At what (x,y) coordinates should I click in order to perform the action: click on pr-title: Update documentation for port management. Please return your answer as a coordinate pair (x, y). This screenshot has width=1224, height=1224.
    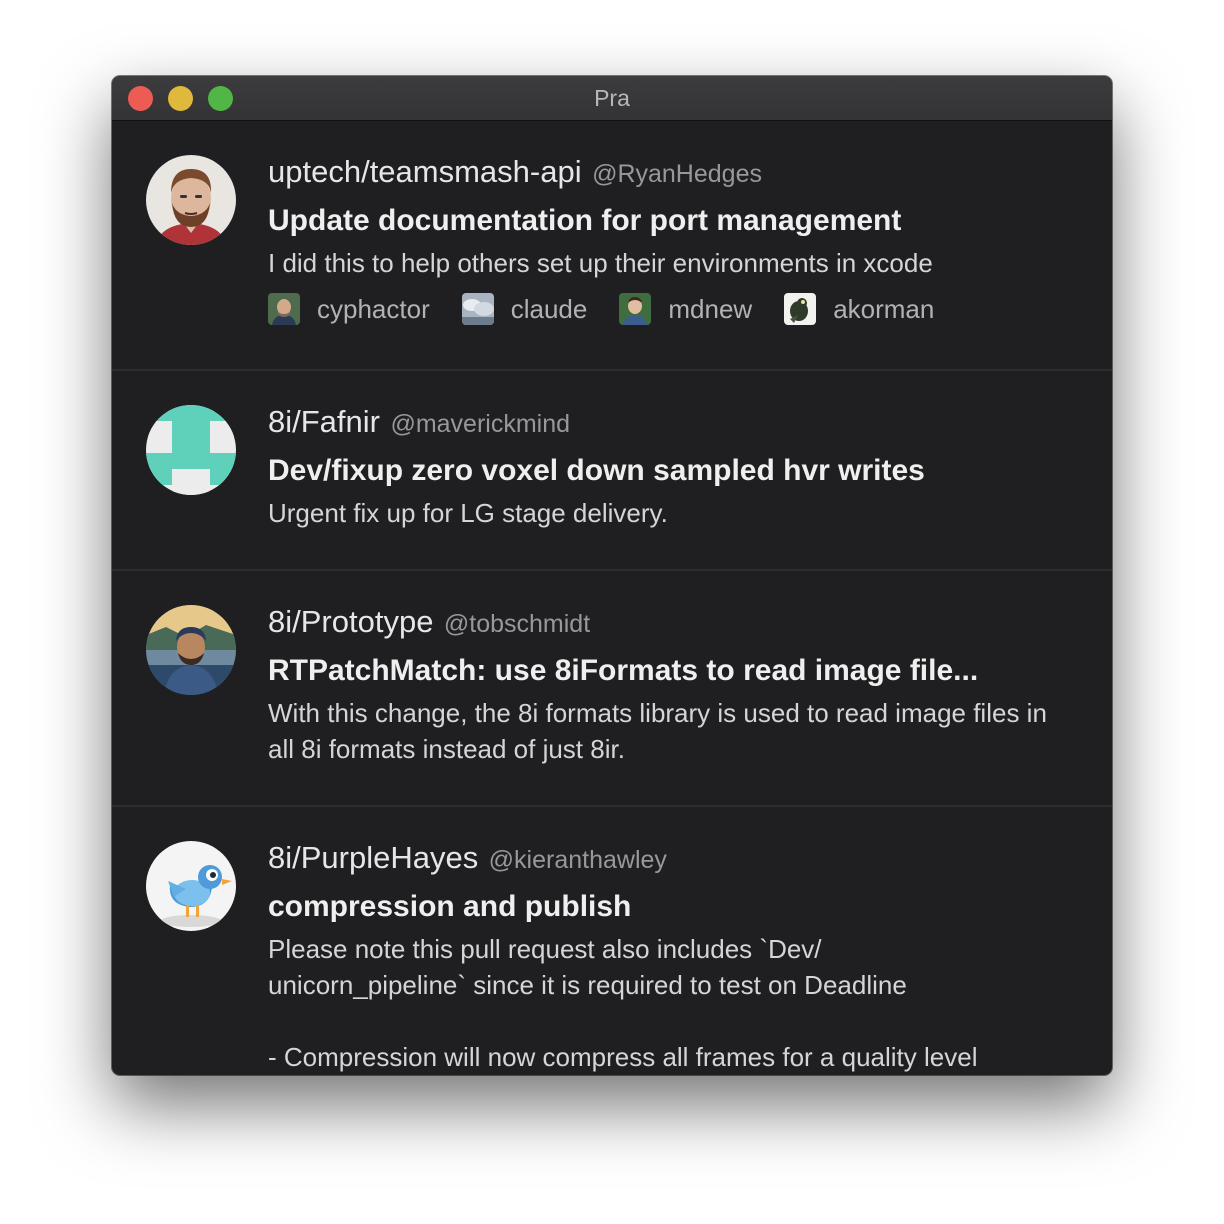
    Looking at the image, I should click on (585, 220).